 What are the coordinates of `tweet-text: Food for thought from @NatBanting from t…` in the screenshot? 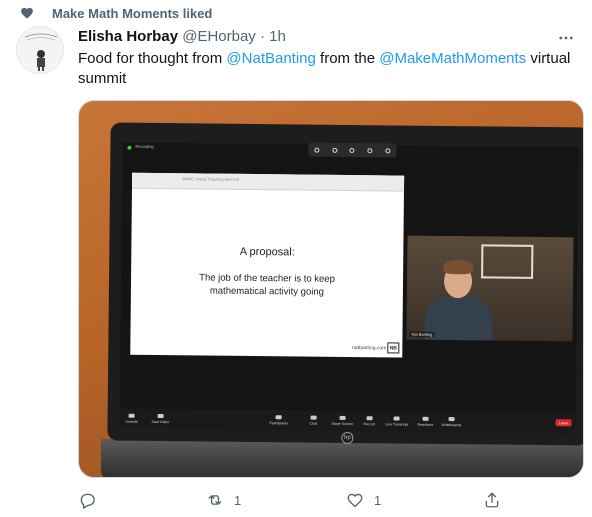 It's located at (328, 69).